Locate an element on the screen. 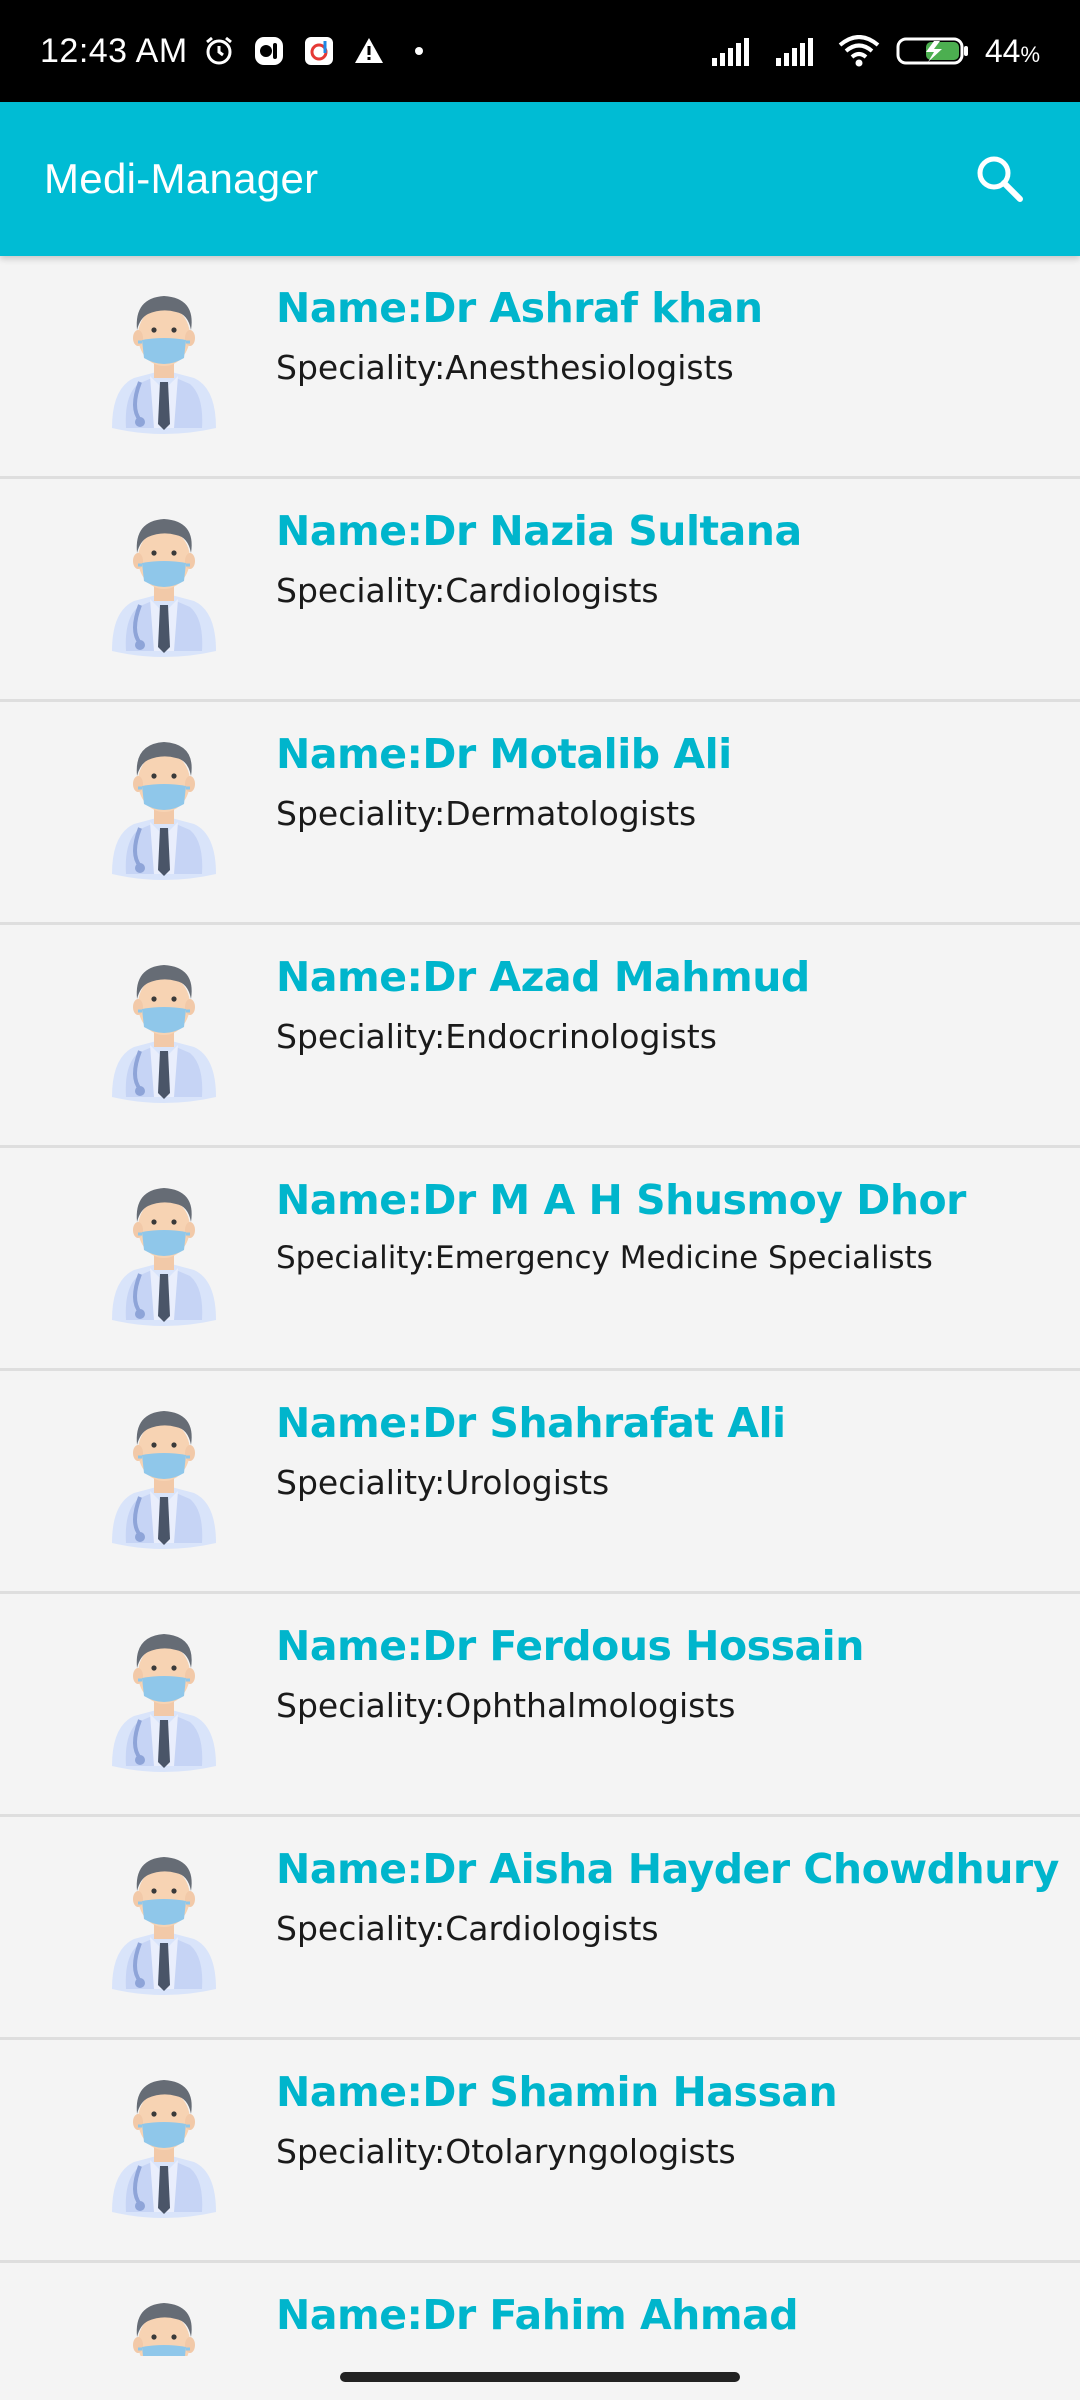 The width and height of the screenshot is (1080, 2400). alarm-icon is located at coordinates (219, 51).